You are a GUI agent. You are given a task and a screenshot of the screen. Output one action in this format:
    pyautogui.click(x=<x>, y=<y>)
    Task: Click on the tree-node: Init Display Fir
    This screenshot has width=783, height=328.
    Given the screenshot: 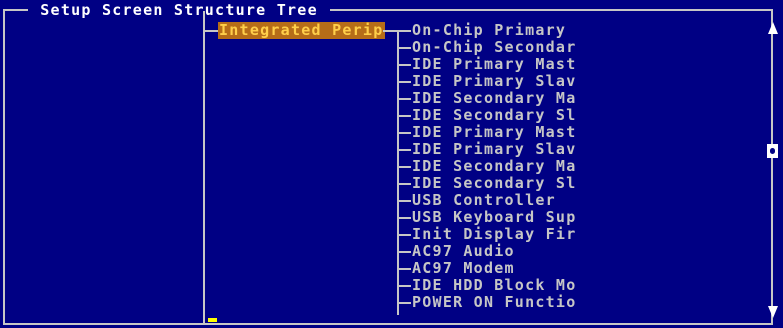 What is the action you would take?
    pyautogui.click(x=488, y=234)
    